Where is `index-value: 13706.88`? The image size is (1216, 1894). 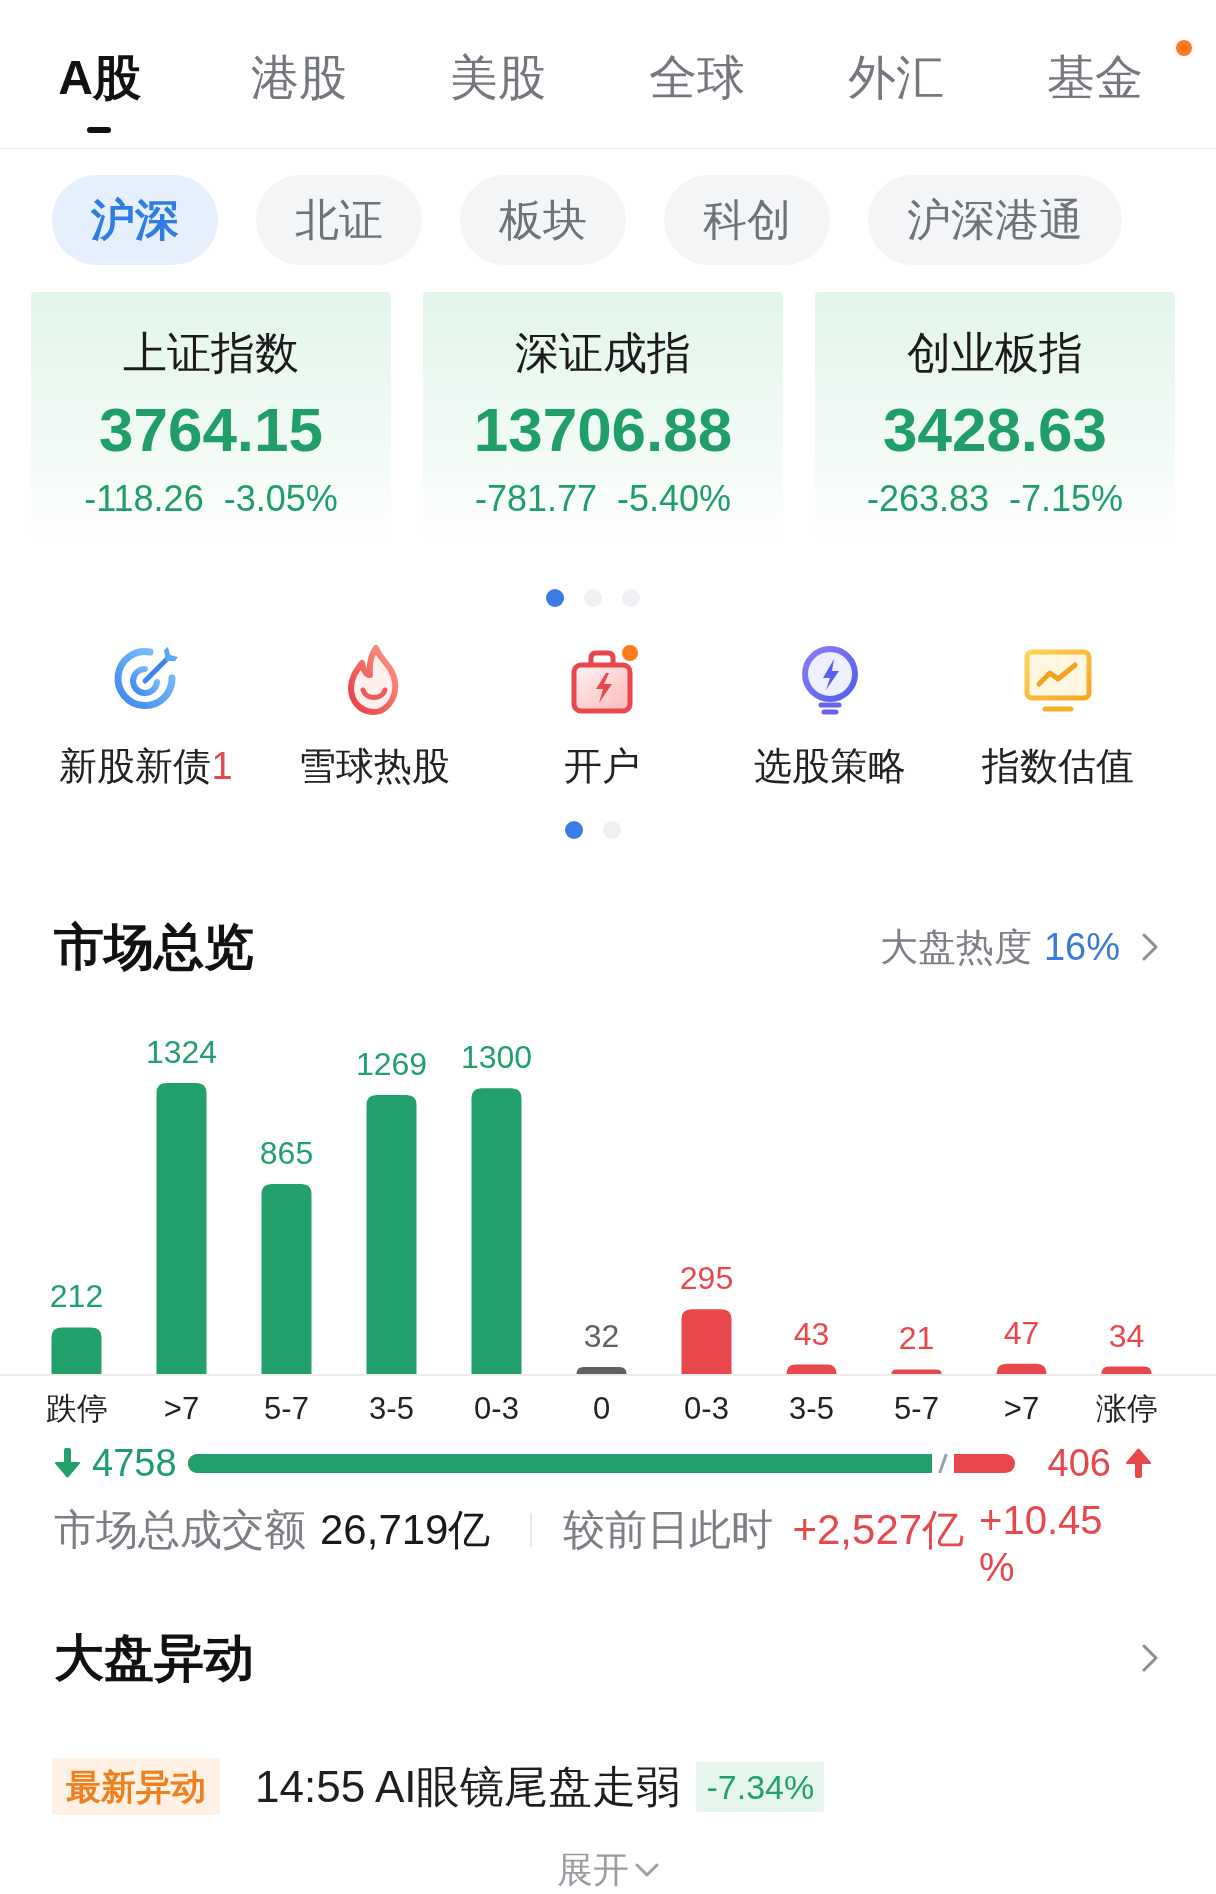
index-value: 13706.88 is located at coordinates (603, 430).